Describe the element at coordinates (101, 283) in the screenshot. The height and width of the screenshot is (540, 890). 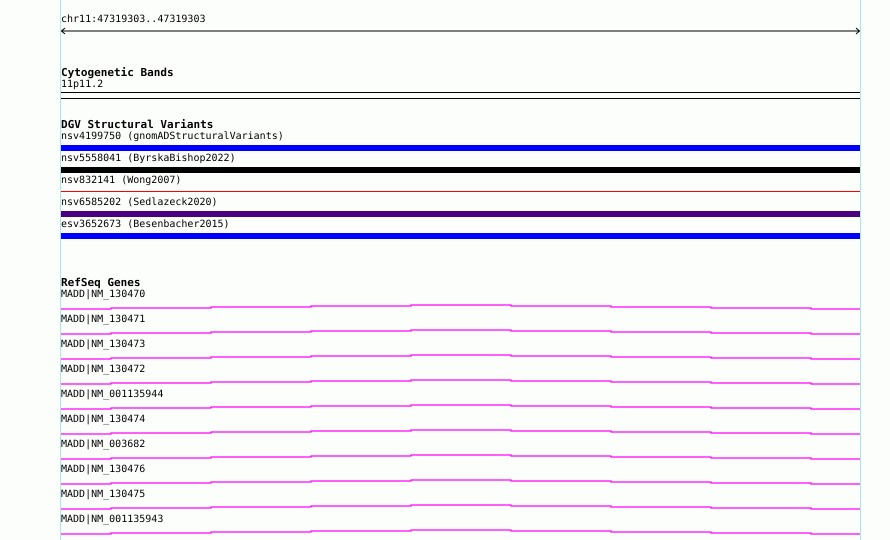
I see `track-title: RefSeq Genes` at that location.